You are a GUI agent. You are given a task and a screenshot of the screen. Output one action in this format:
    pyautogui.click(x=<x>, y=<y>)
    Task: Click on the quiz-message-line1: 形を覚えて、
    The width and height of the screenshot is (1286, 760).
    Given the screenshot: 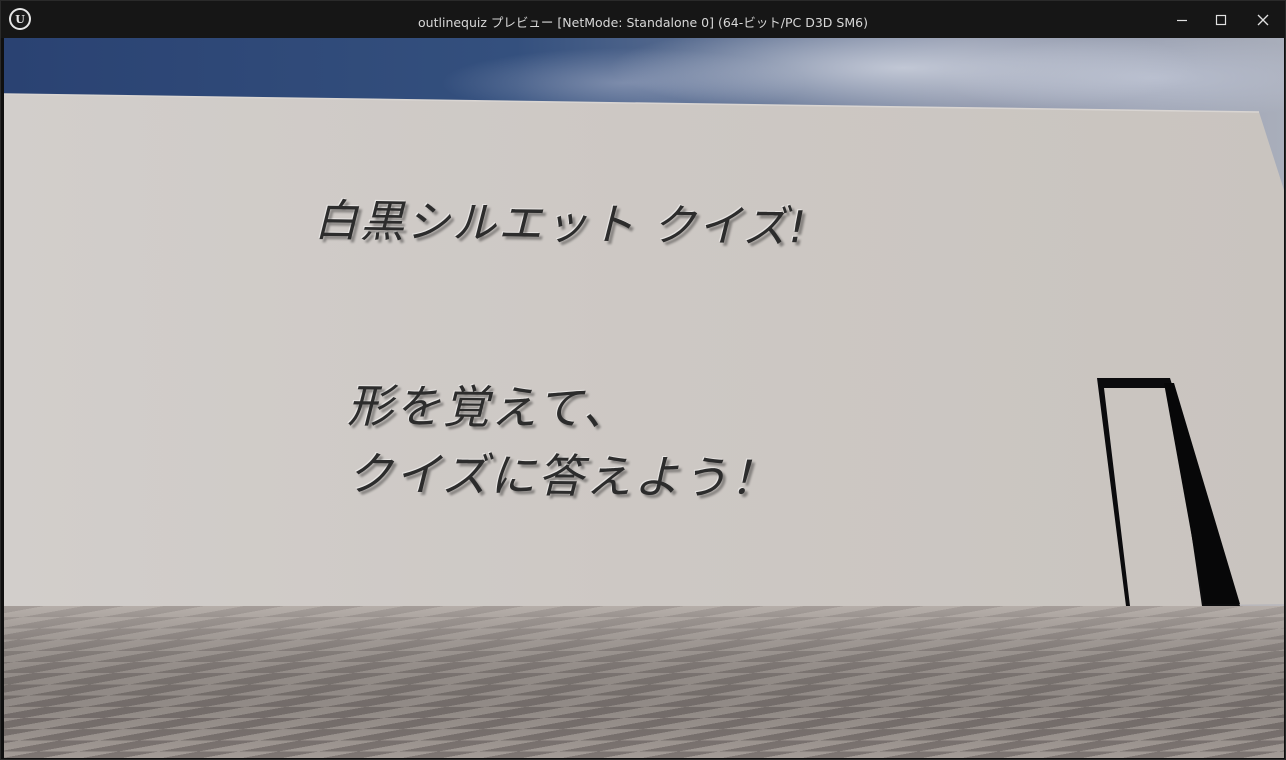 What is the action you would take?
    pyautogui.click(x=489, y=407)
    